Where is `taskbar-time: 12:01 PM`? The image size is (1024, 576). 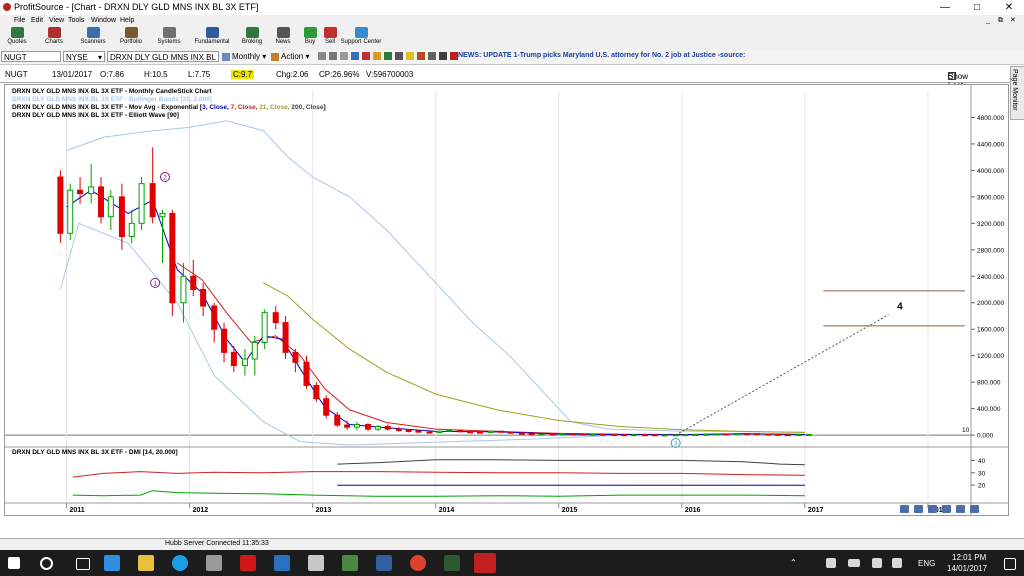 taskbar-time: 12:01 PM is located at coordinates (969, 557).